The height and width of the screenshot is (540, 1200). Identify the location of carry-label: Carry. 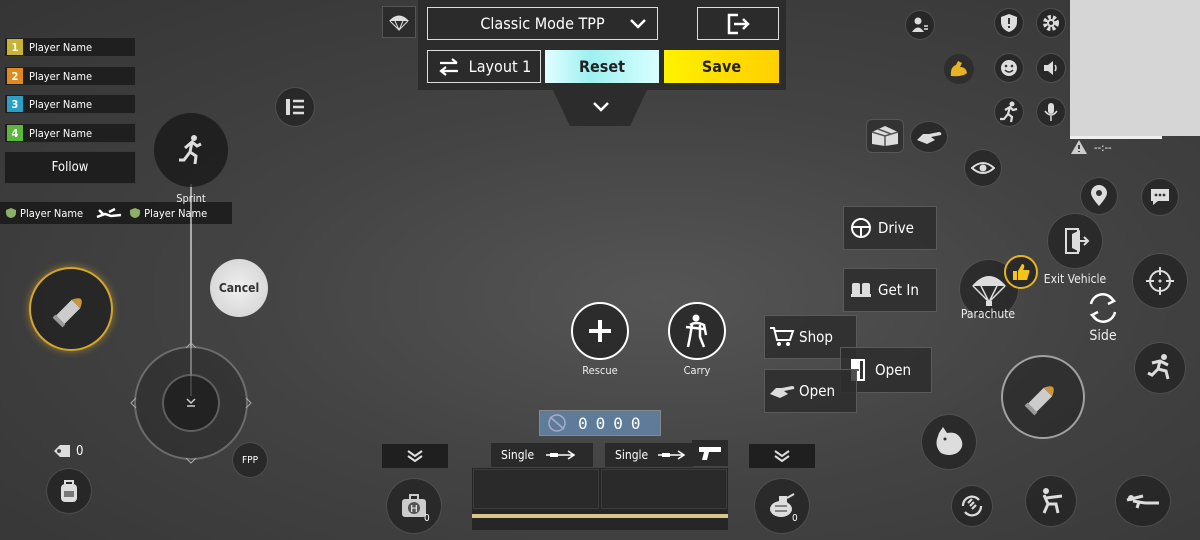
(697, 370).